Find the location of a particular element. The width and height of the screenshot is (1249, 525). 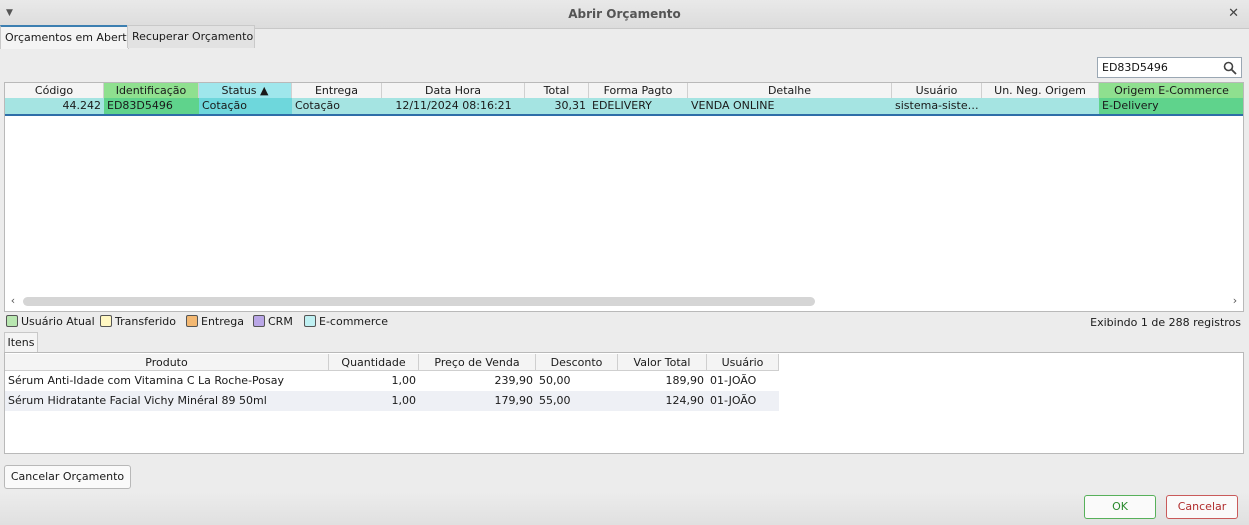

scroll-left-icon: ‹ is located at coordinates (13, 300).